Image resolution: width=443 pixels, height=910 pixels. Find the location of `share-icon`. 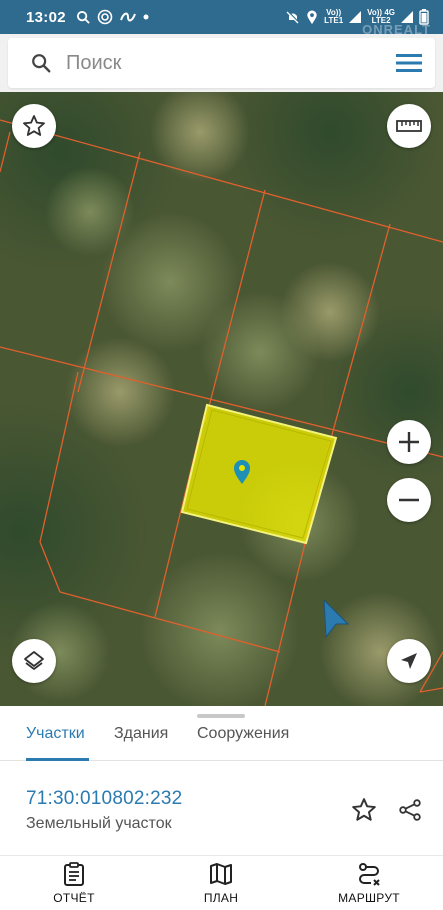

share-icon is located at coordinates (410, 810).